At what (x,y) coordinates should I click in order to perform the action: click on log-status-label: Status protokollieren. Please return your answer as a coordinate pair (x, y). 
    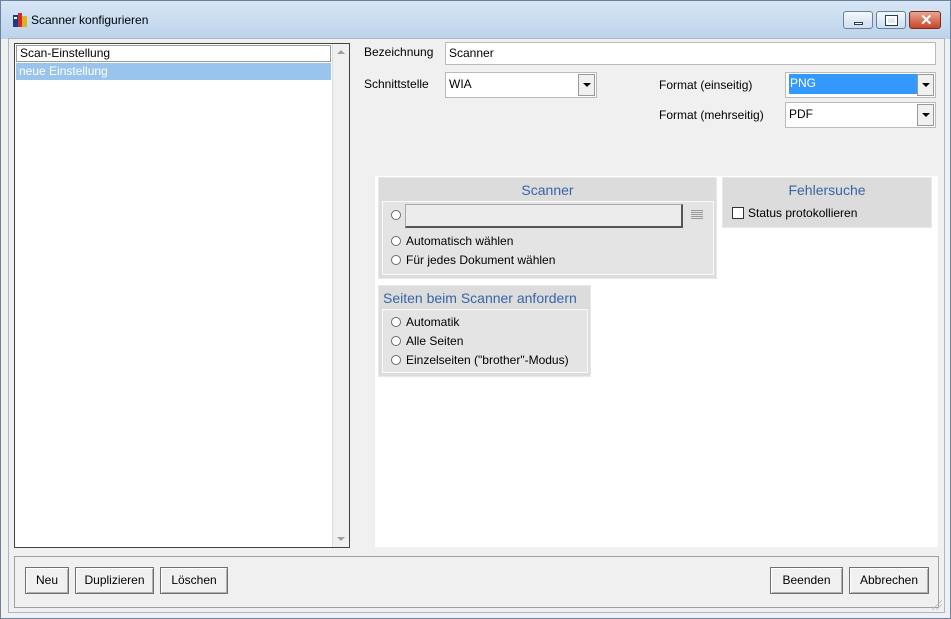
    Looking at the image, I should click on (803, 213).